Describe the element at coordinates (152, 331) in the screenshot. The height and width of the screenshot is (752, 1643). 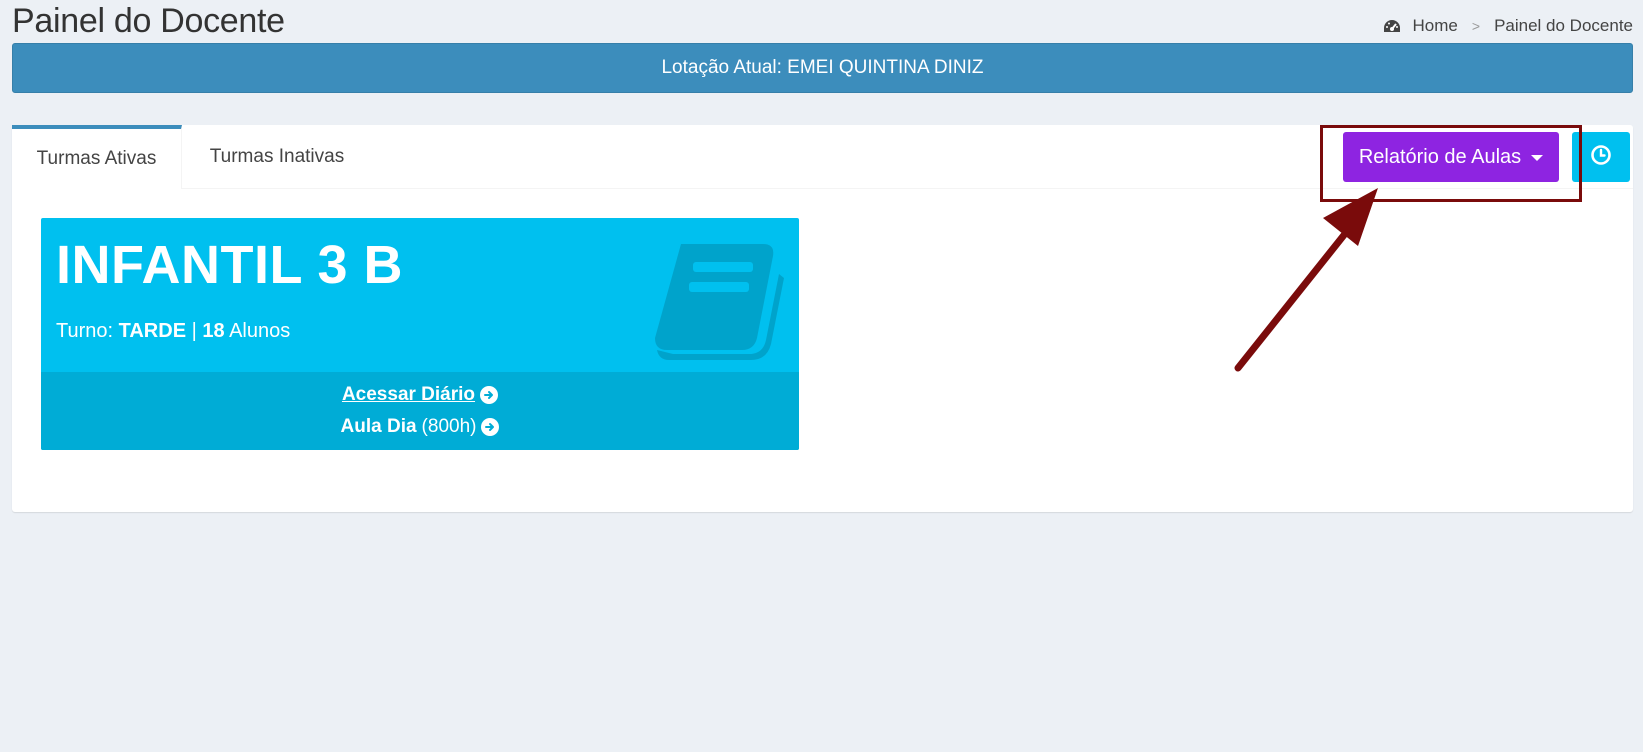
I see `turno-value: TARDE` at that location.